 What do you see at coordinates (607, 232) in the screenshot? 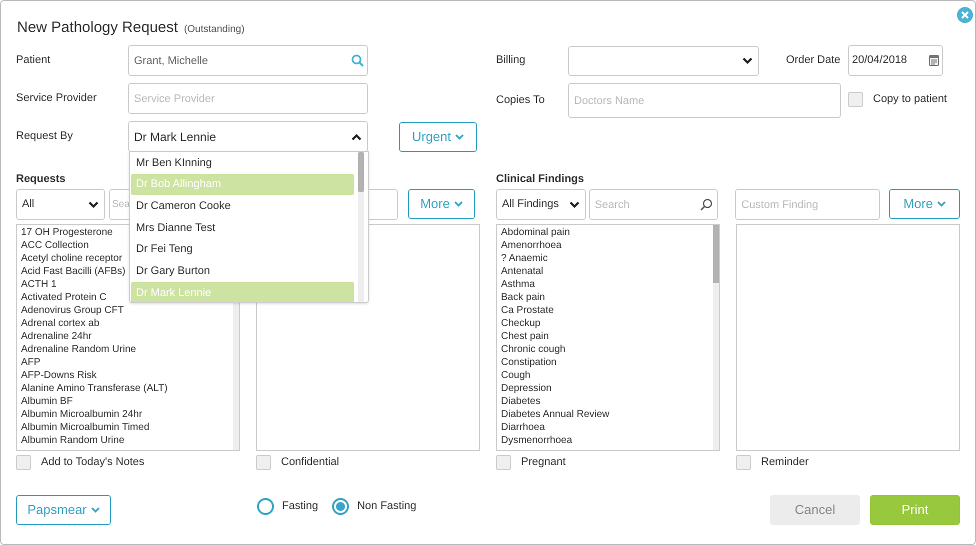
I see `list-item: Abdominal pain` at bounding box center [607, 232].